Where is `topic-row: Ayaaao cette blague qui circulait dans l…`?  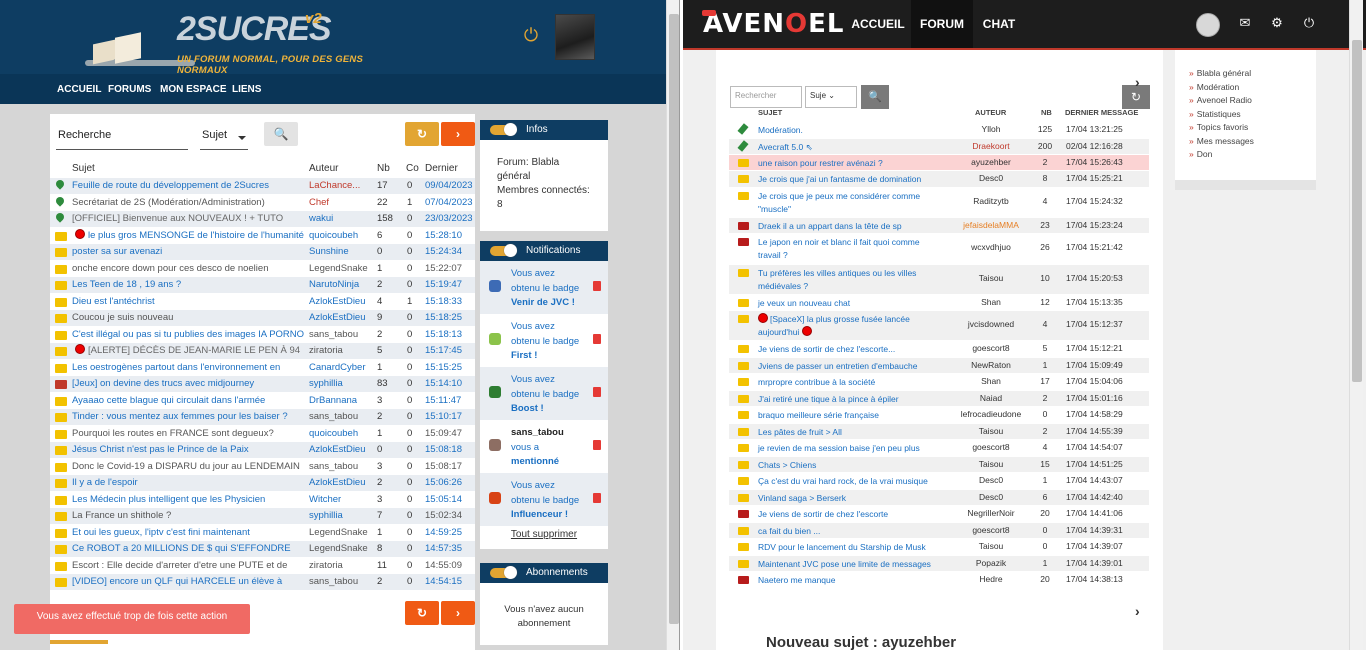 topic-row: Ayaaao cette blague qui circulait dans l… is located at coordinates (262, 401).